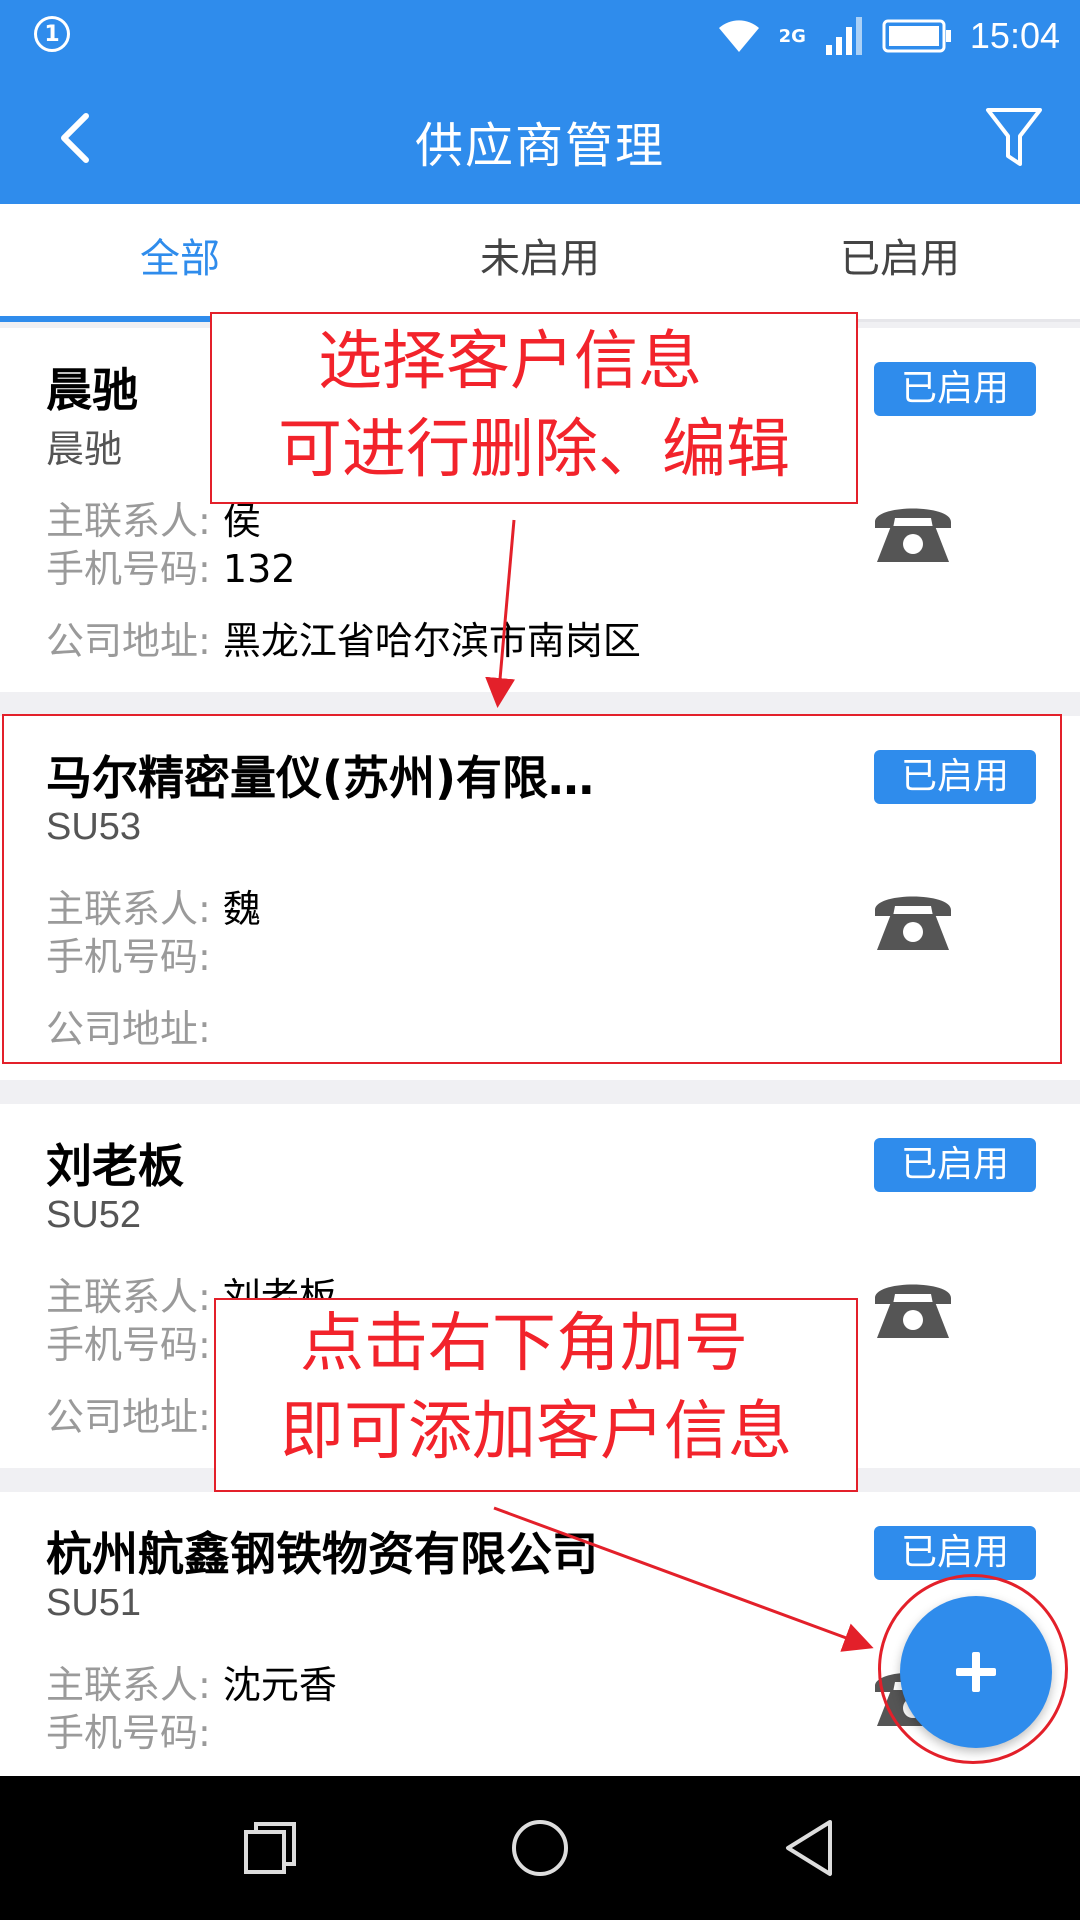  I want to click on signal-icon, so click(843, 36).